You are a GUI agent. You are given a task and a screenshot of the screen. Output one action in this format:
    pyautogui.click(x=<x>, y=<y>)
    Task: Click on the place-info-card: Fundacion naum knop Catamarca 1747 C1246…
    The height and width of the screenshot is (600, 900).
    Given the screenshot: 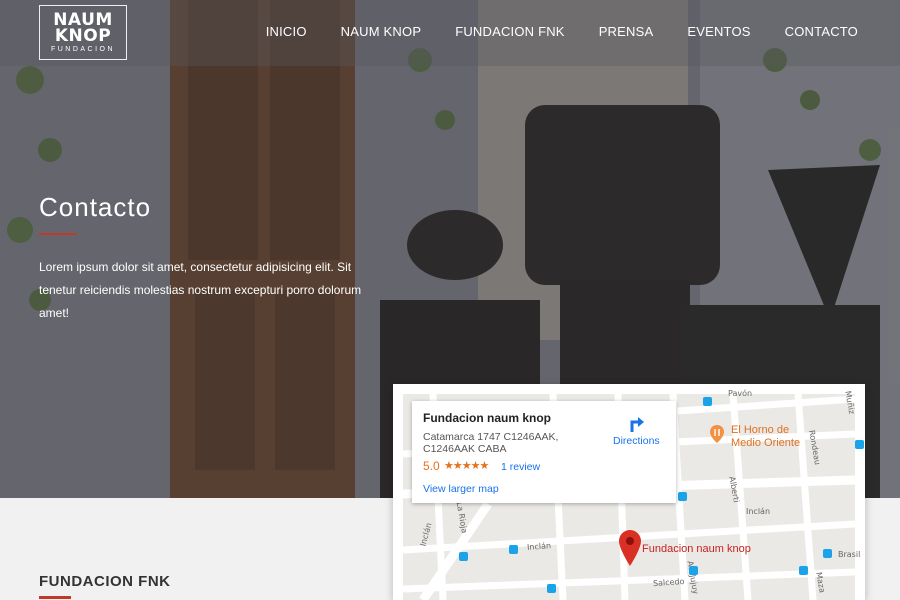 What is the action you would take?
    pyautogui.click(x=544, y=452)
    